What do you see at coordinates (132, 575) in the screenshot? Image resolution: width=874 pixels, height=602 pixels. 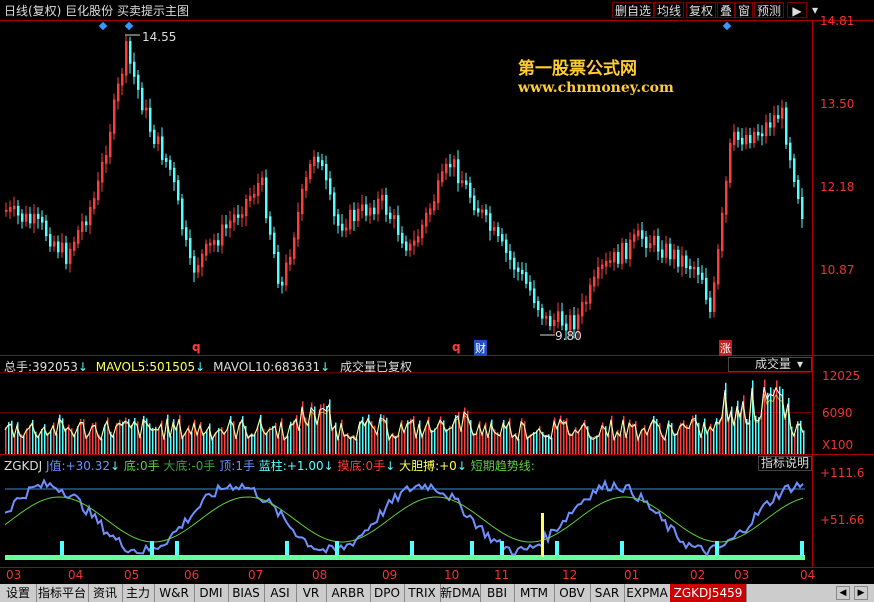 I see `x-axis-label: 05` at bounding box center [132, 575].